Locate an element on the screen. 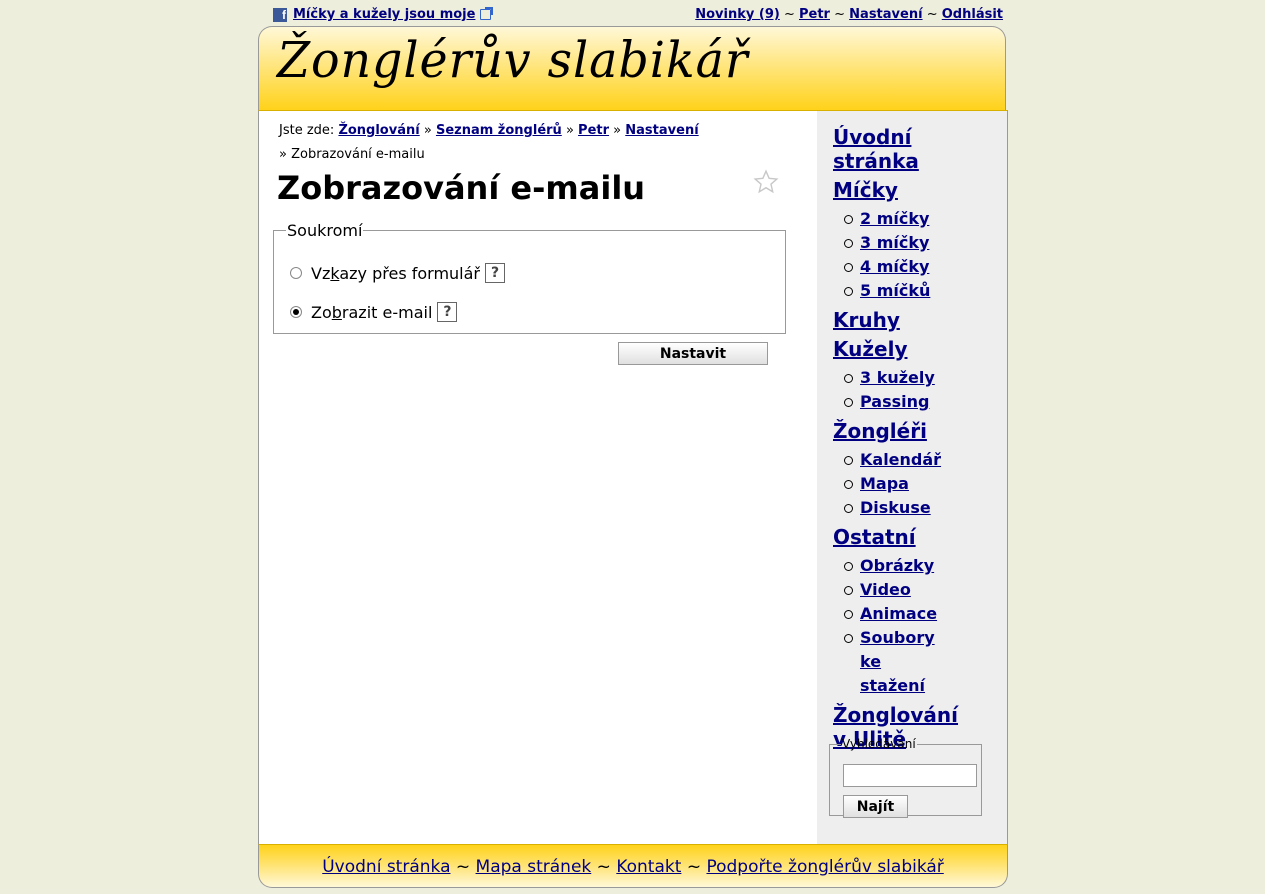 The image size is (1265, 894). site-header: Žonglérův slabikář is located at coordinates (632, 68).